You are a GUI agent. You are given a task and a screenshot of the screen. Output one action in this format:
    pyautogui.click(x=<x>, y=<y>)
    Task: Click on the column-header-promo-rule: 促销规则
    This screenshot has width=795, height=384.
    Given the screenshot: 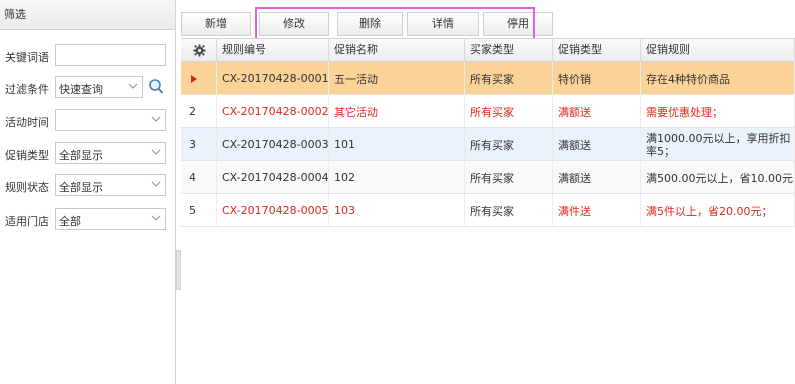 What is the action you would take?
    pyautogui.click(x=718, y=50)
    